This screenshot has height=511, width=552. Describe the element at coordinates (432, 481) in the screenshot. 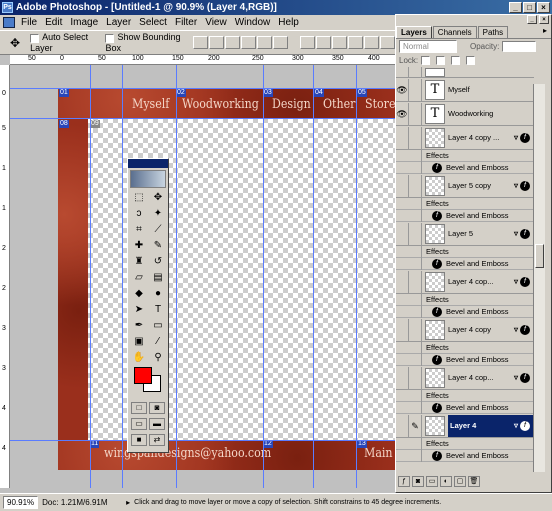

I see `new-set-button: ▭` at that location.